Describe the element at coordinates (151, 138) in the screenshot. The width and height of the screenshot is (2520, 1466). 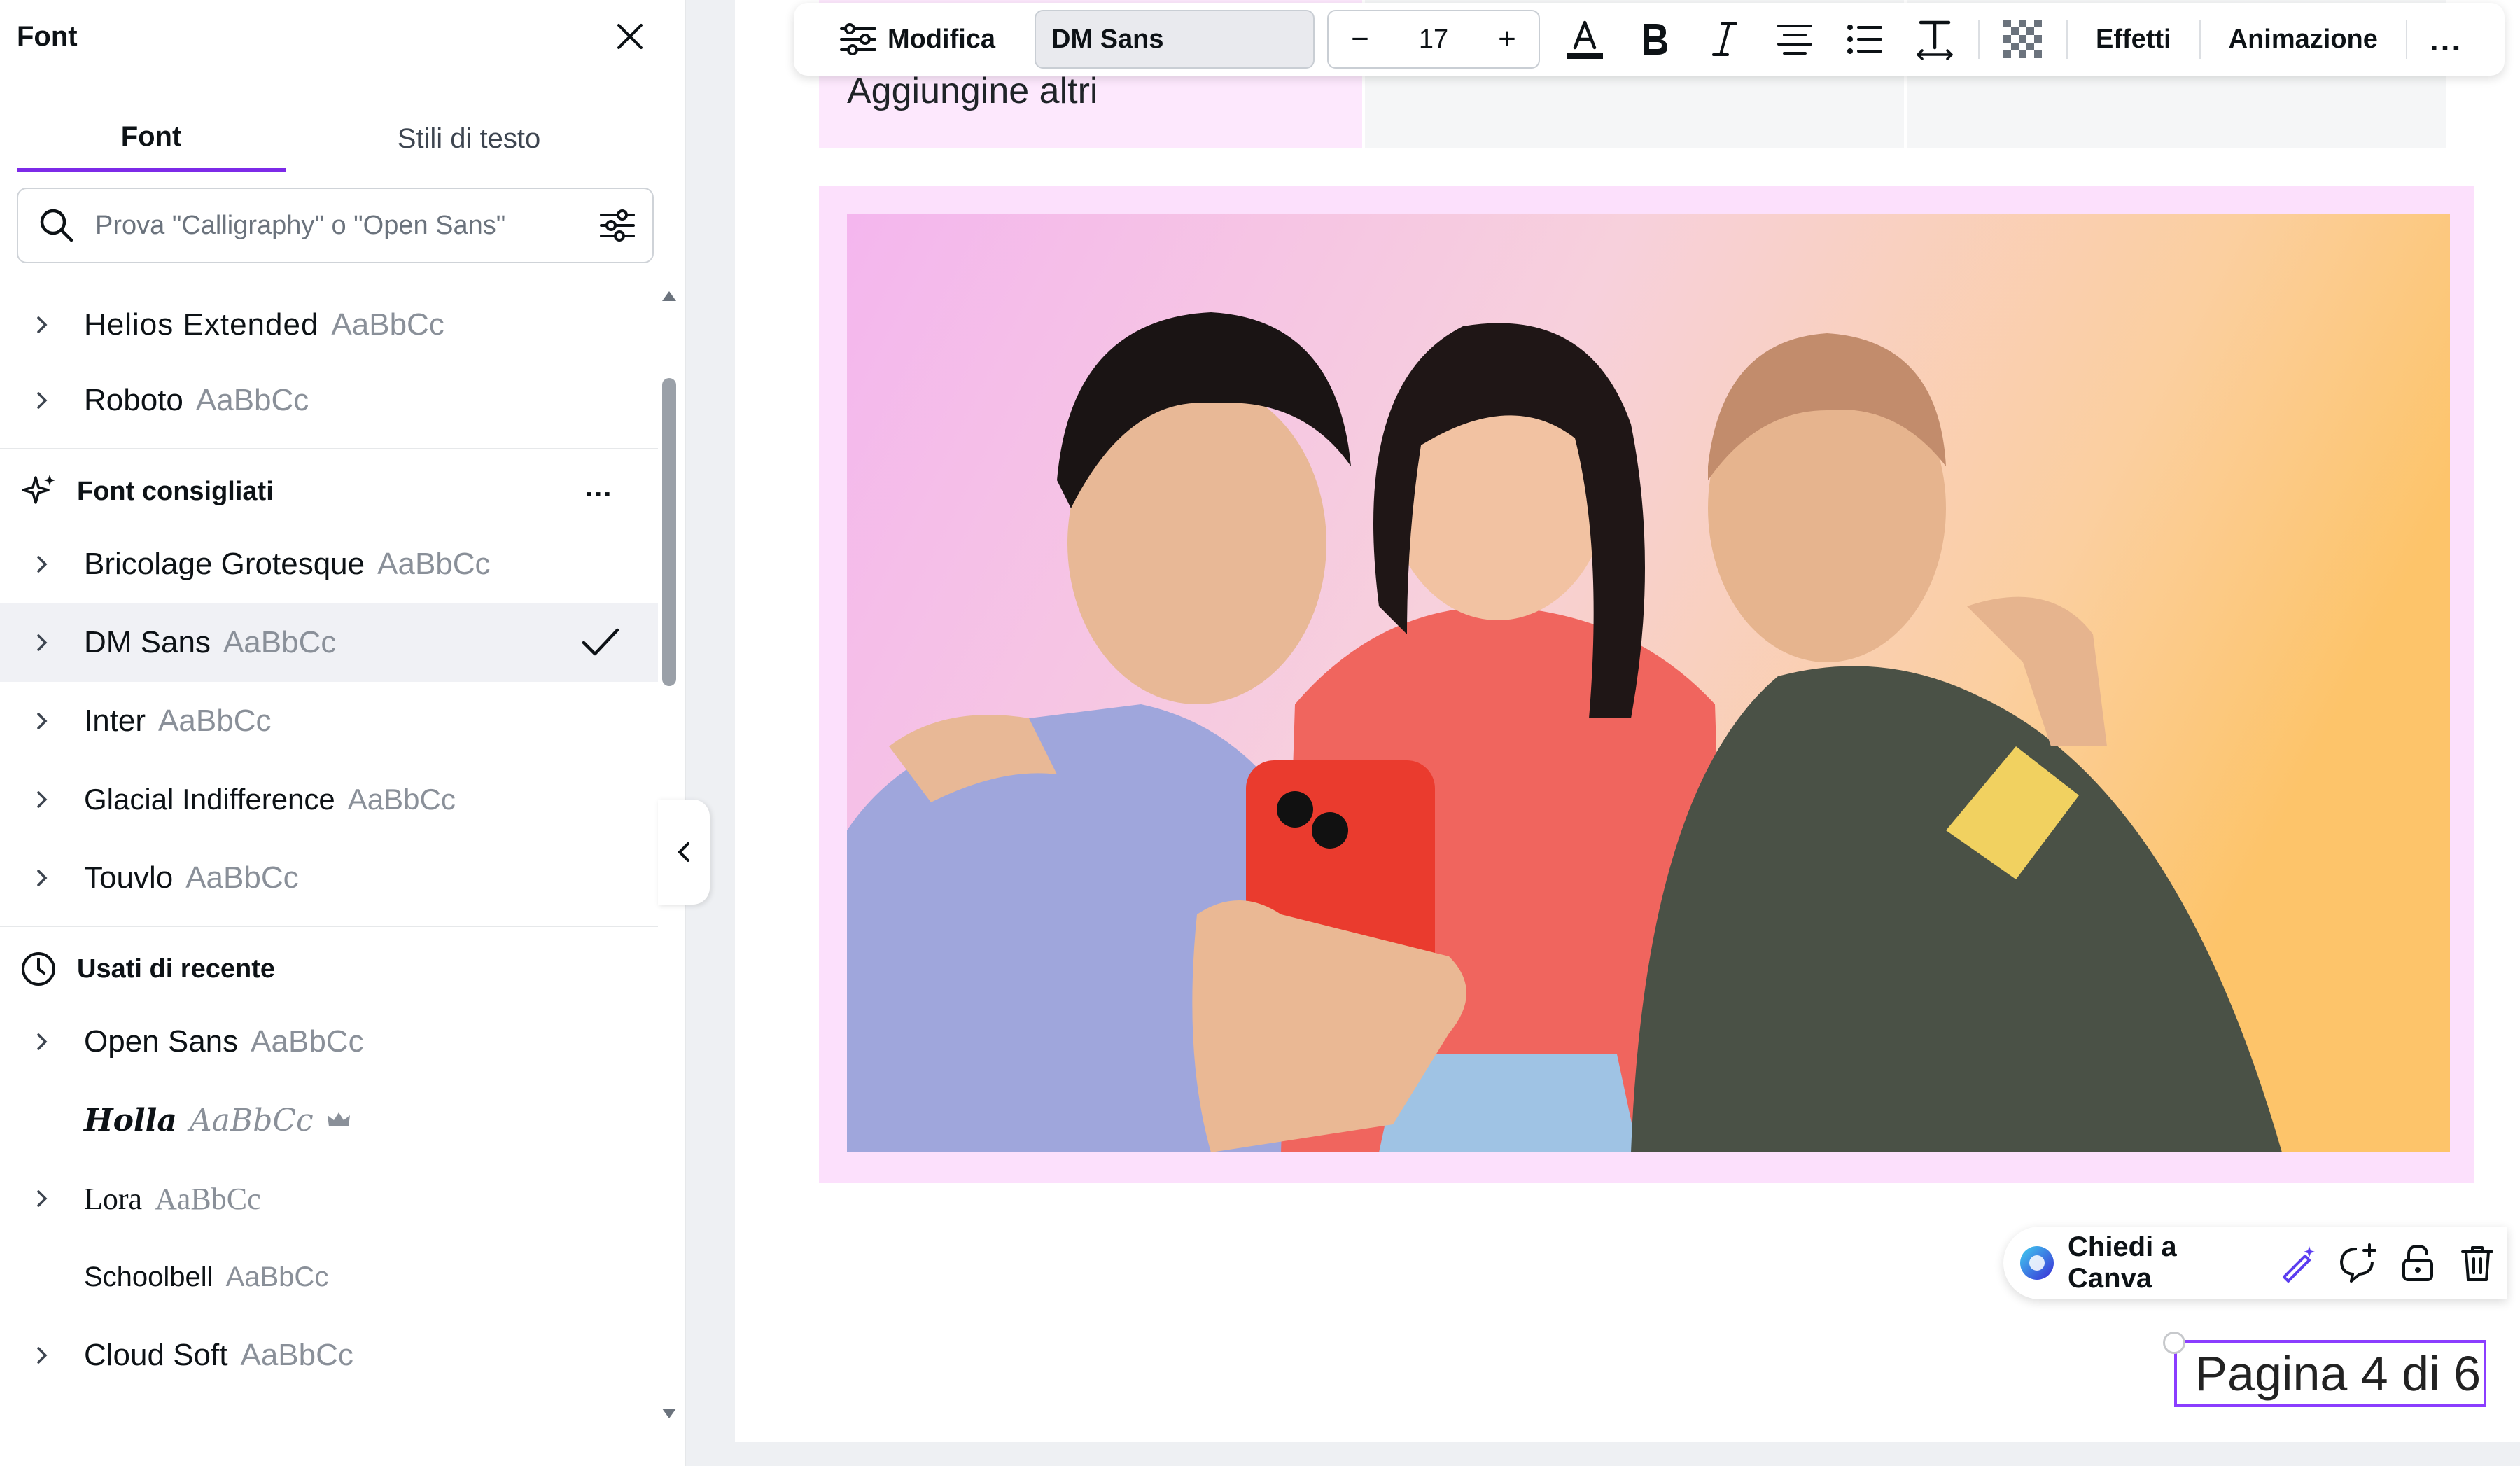
I see `tab-font: Font` at that location.